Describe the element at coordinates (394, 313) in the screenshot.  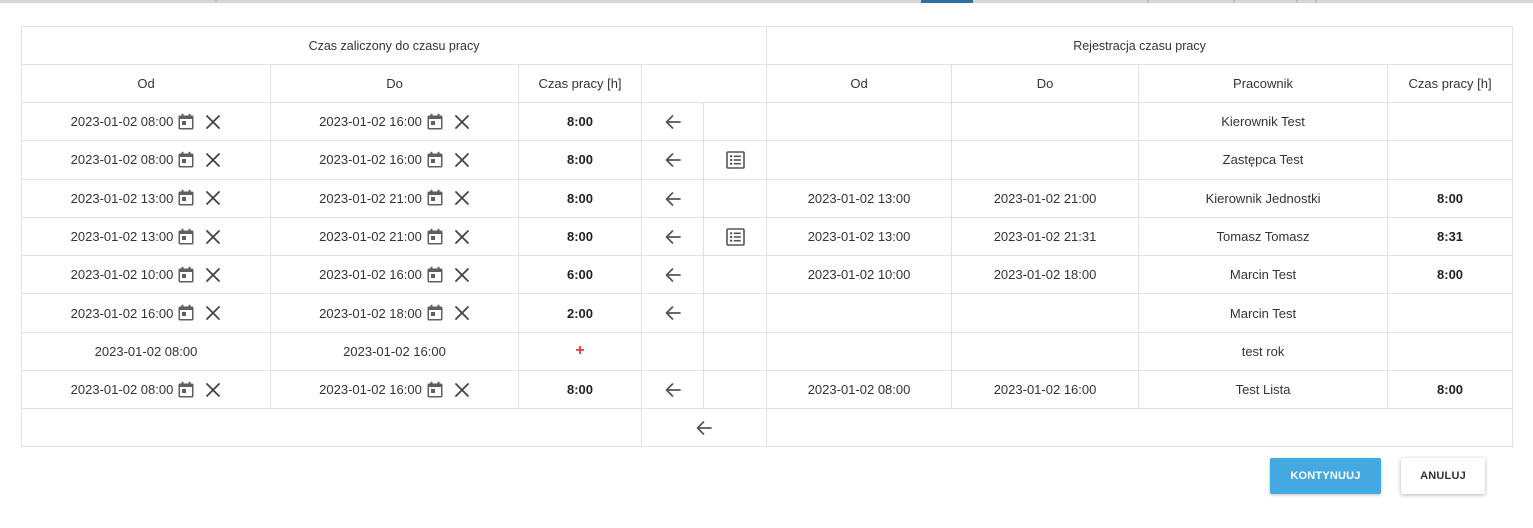
I see `cell-do: 2023-01-02 18:00` at that location.